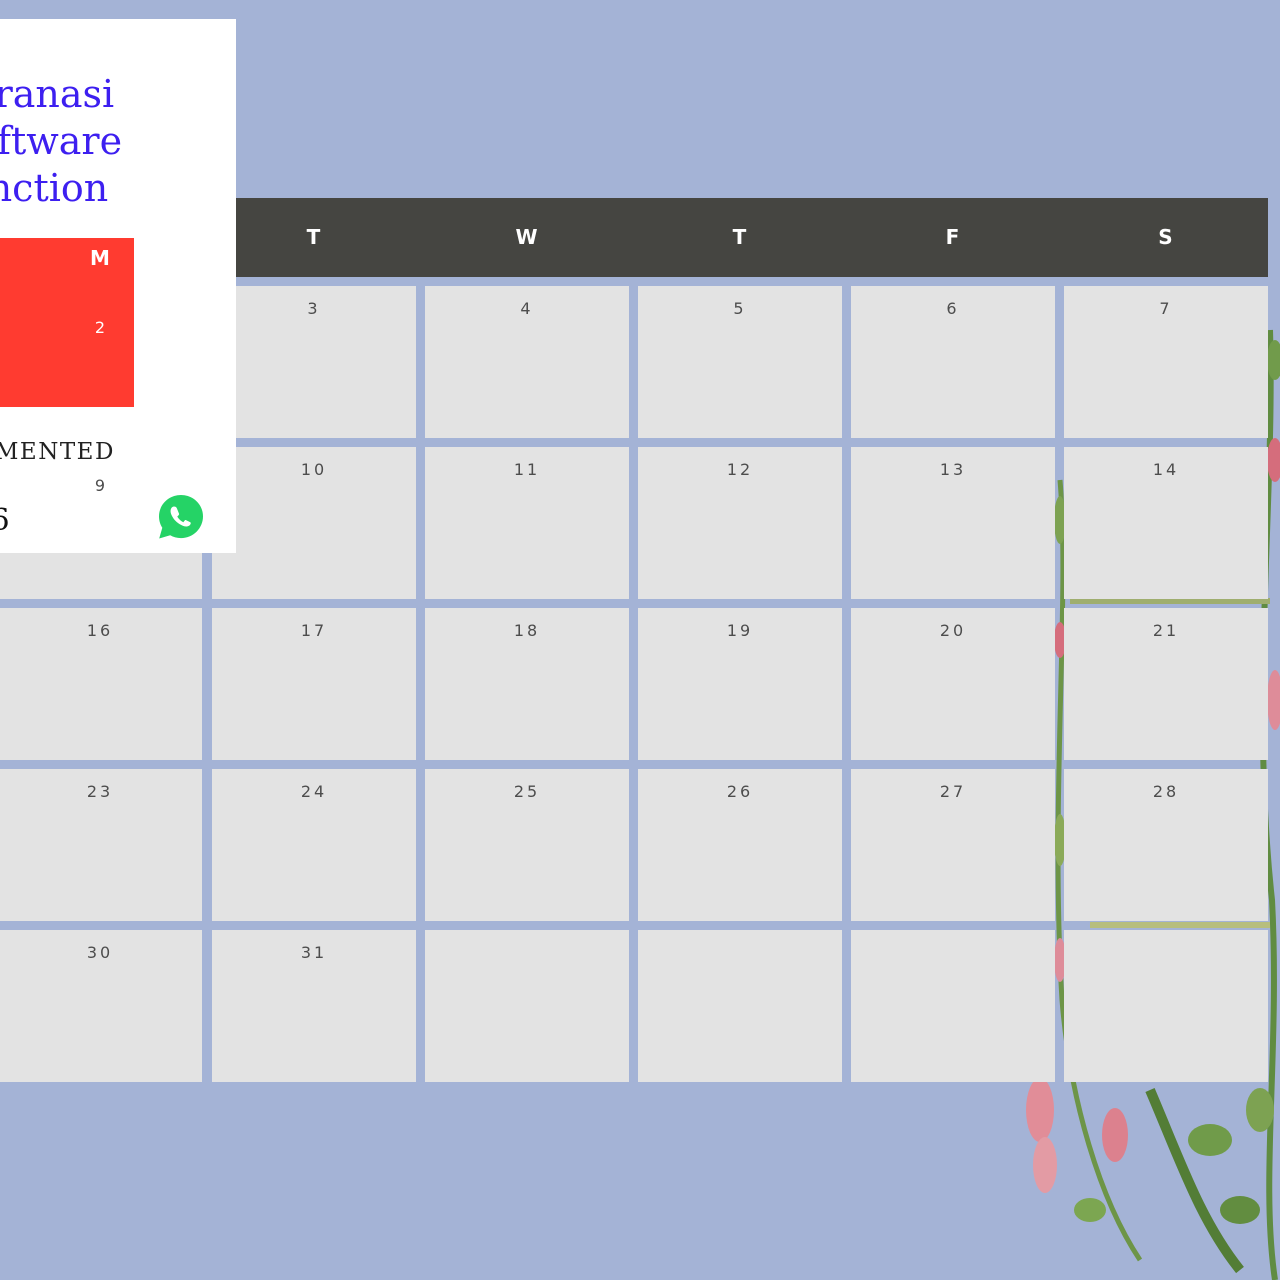 The height and width of the screenshot is (1280, 1280). I want to click on day-number: 18, so click(527, 630).